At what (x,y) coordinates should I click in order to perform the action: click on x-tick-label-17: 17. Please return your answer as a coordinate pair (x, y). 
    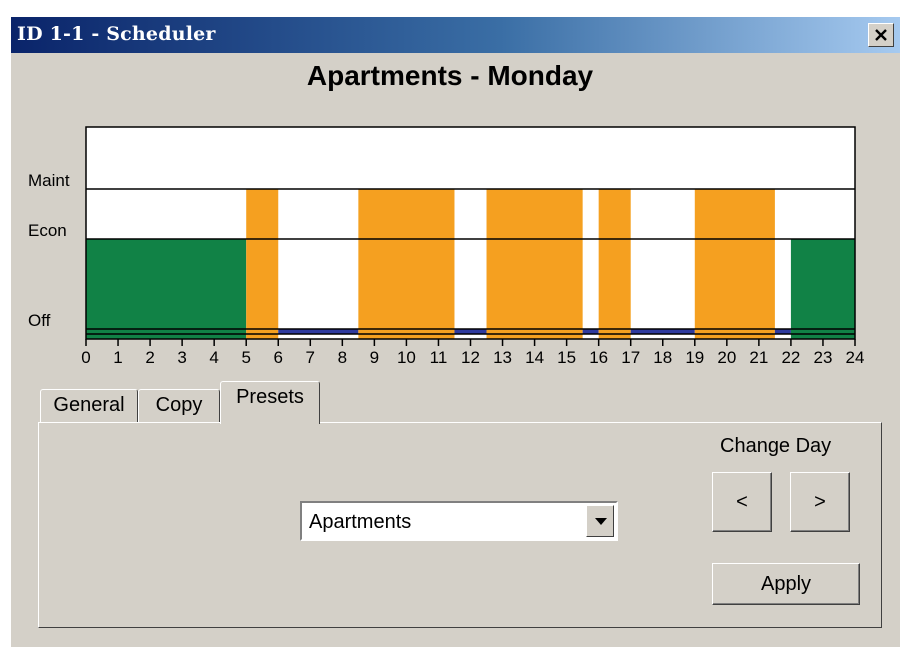
    Looking at the image, I should click on (630, 357).